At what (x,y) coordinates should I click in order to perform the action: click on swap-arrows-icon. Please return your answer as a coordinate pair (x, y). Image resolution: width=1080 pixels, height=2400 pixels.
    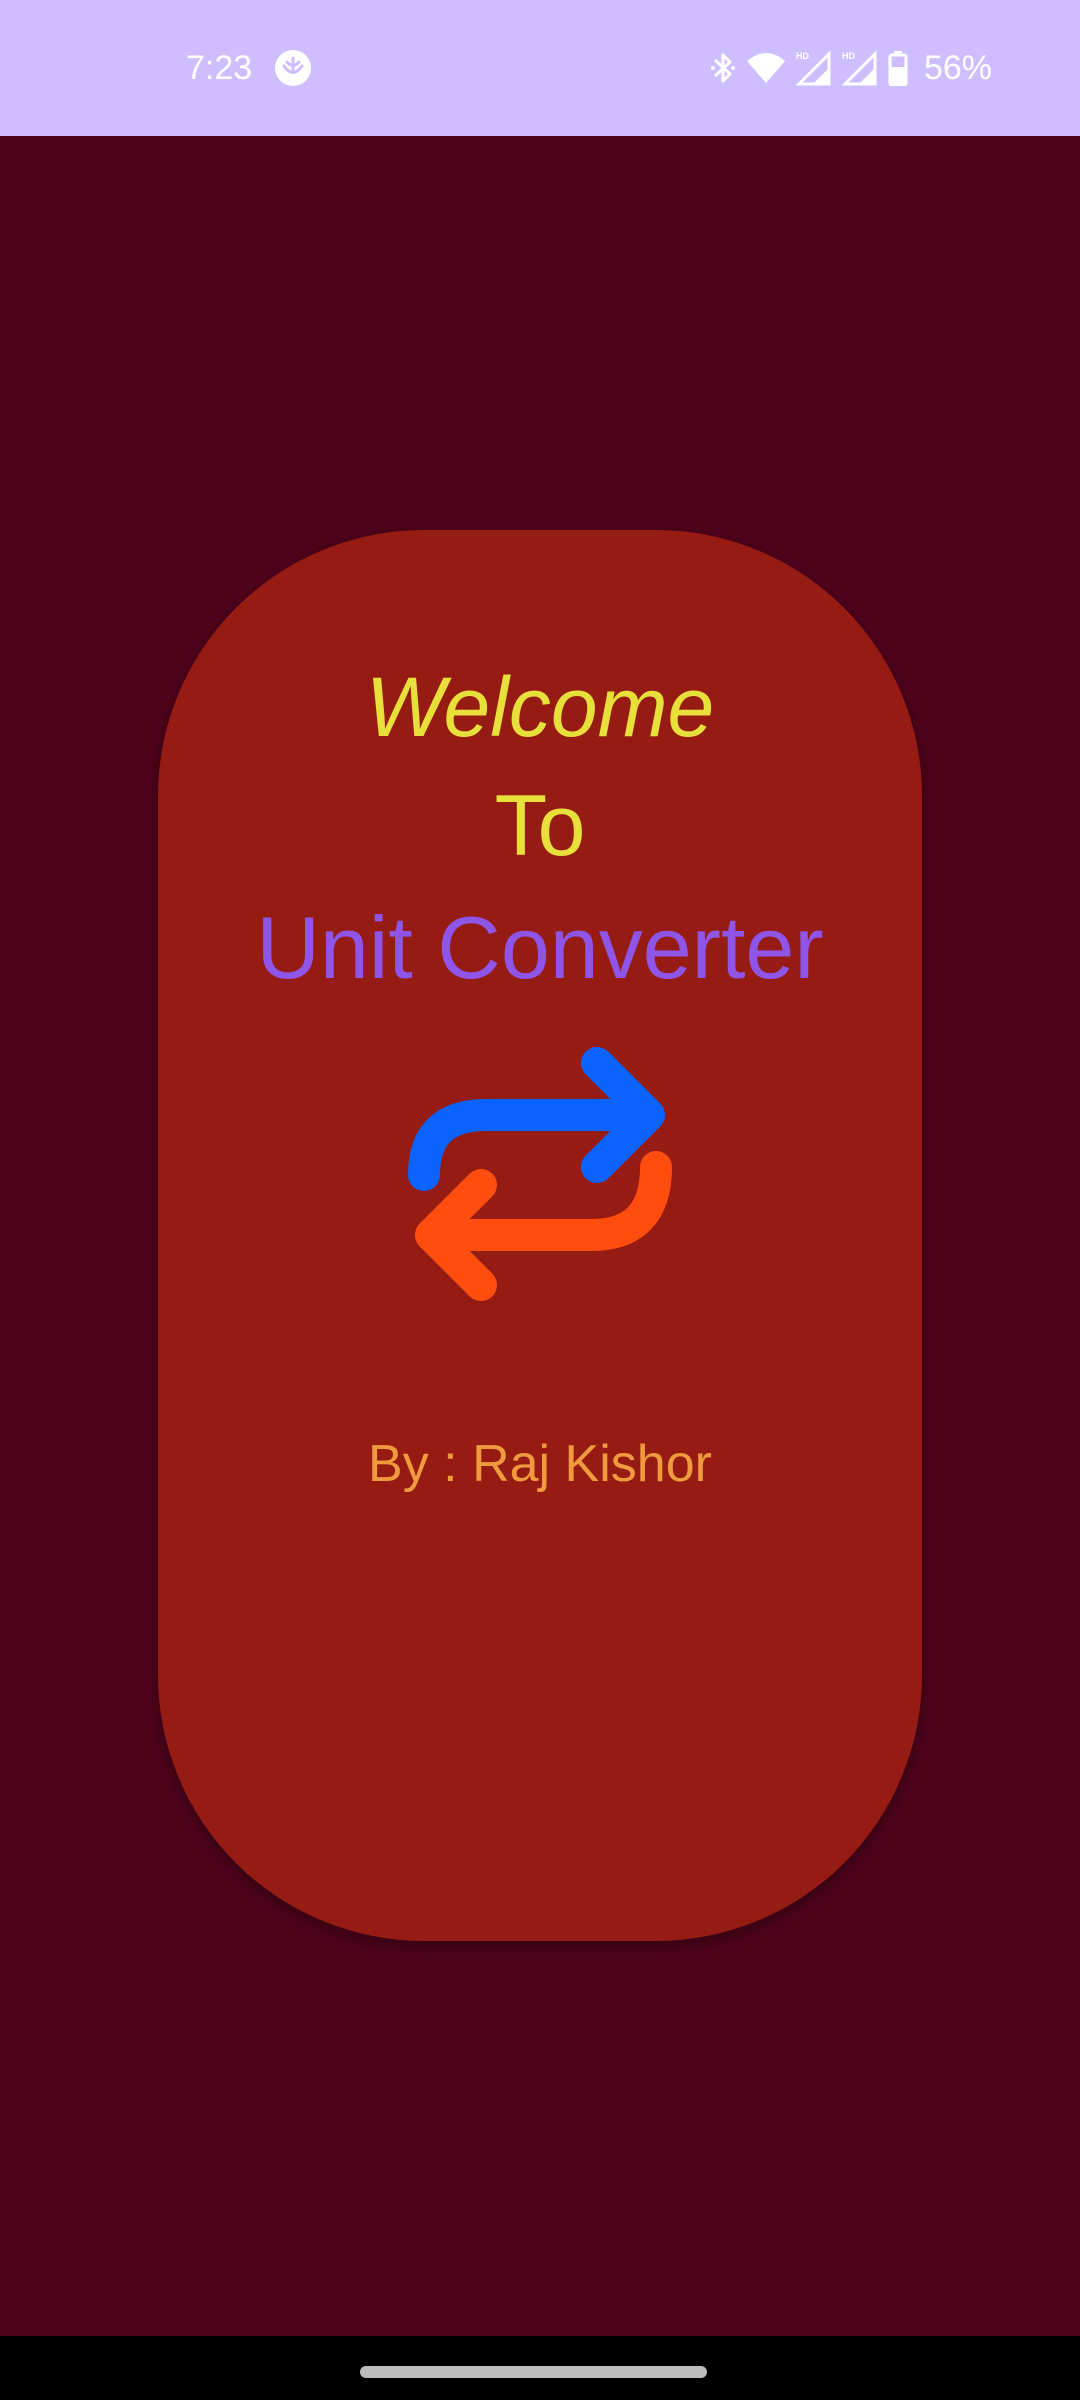
    Looking at the image, I should click on (540, 1174).